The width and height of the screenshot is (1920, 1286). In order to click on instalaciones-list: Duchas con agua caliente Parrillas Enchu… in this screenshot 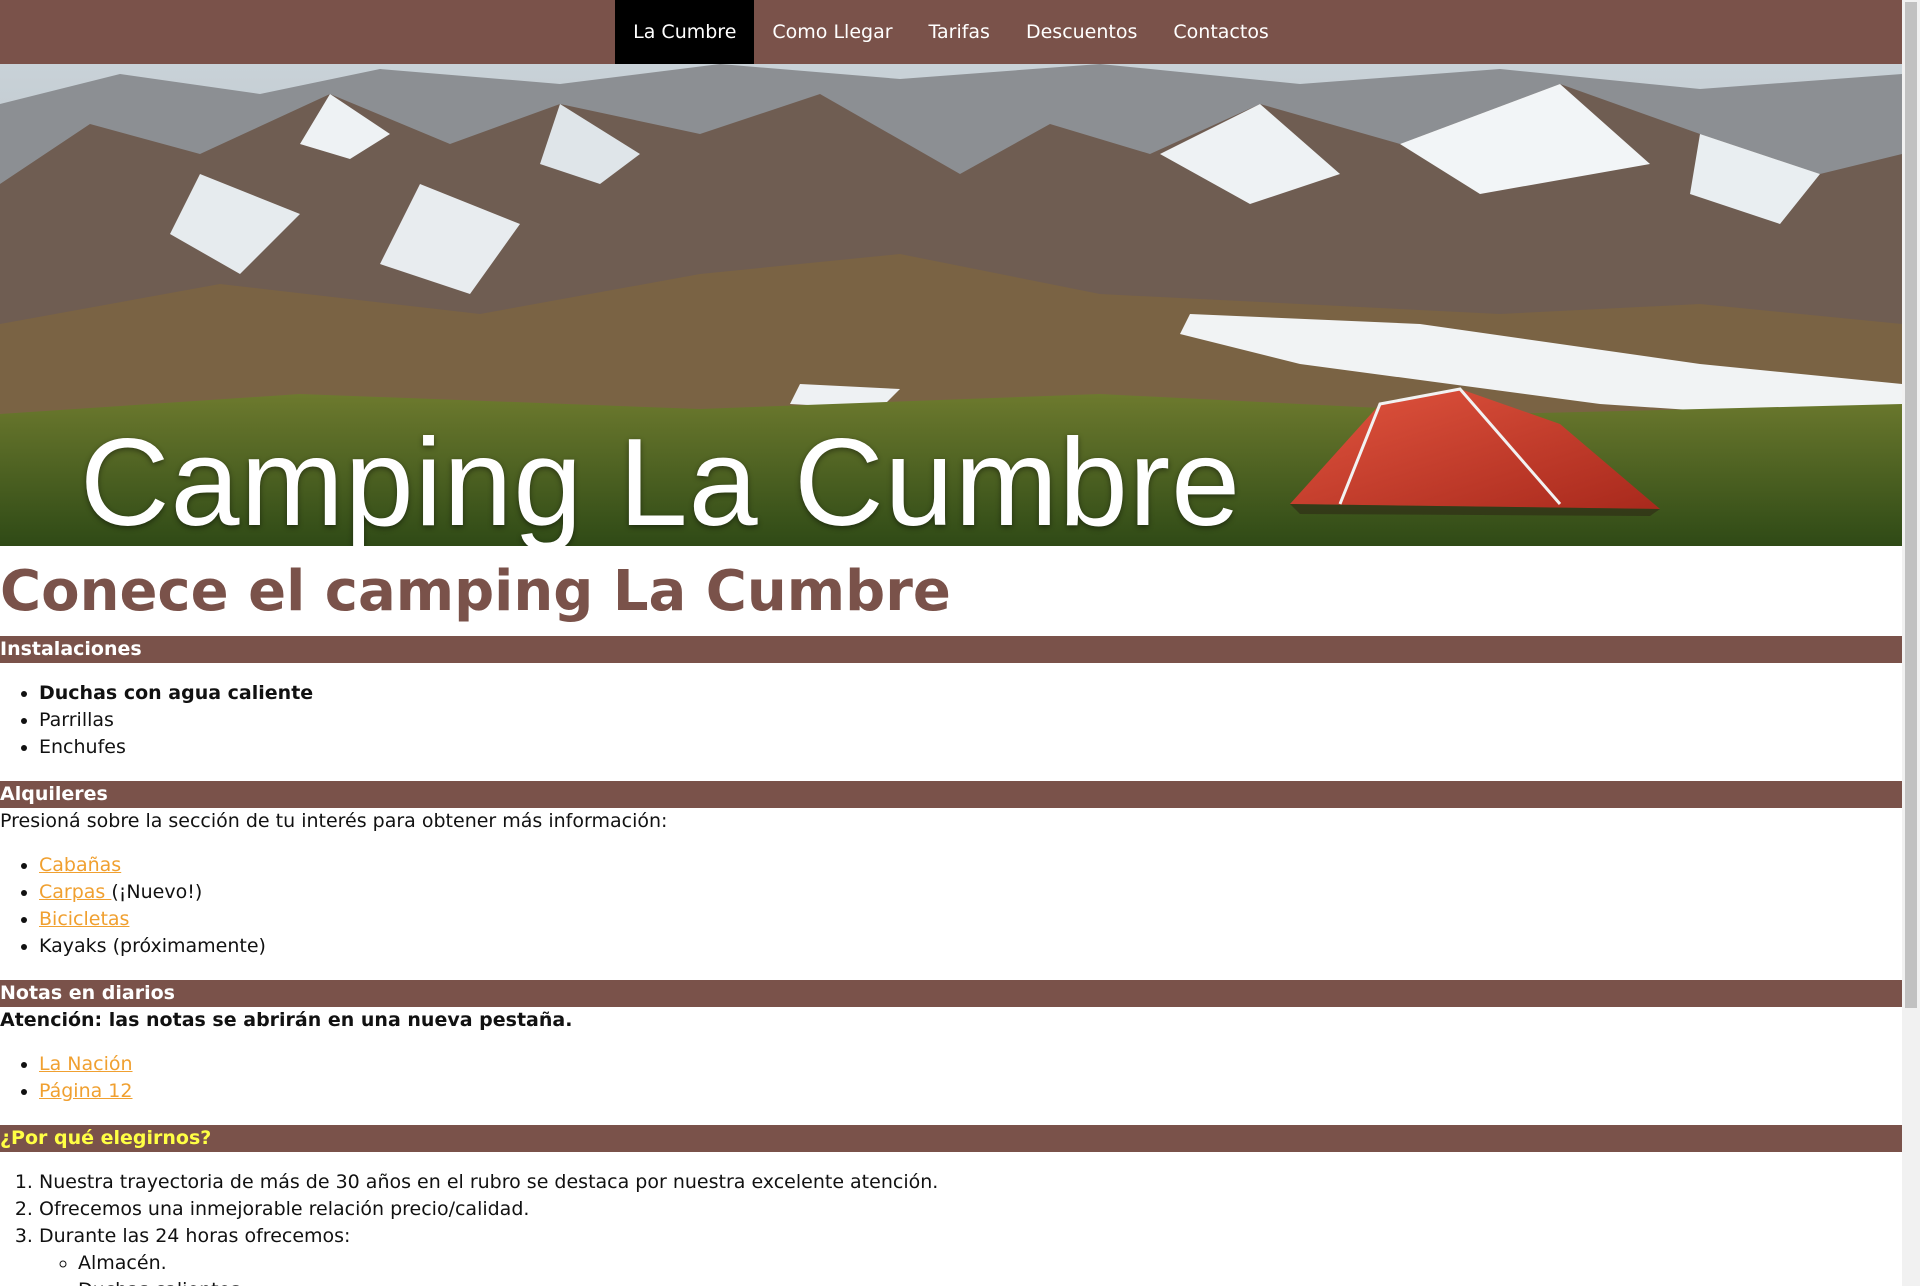, I will do `click(951, 720)`.